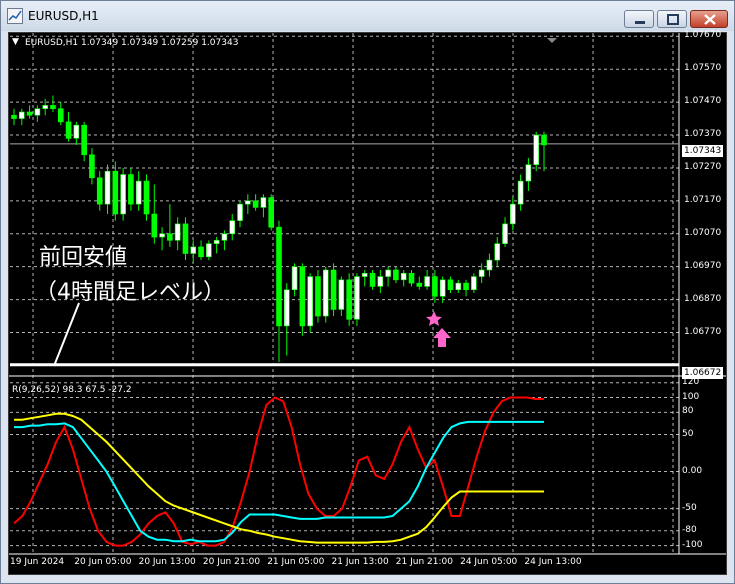  Describe the element at coordinates (15, 16) in the screenshot. I see `chart-icon` at that location.